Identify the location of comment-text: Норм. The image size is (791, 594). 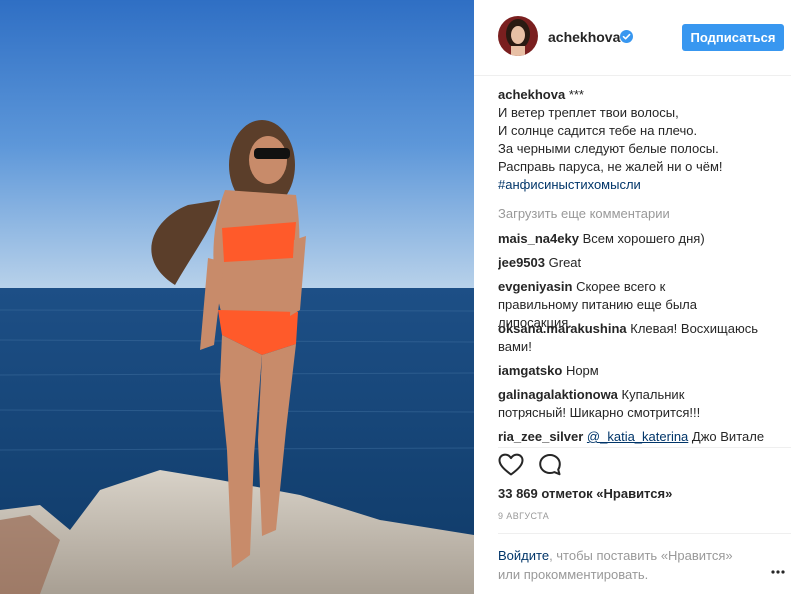
(582, 370).